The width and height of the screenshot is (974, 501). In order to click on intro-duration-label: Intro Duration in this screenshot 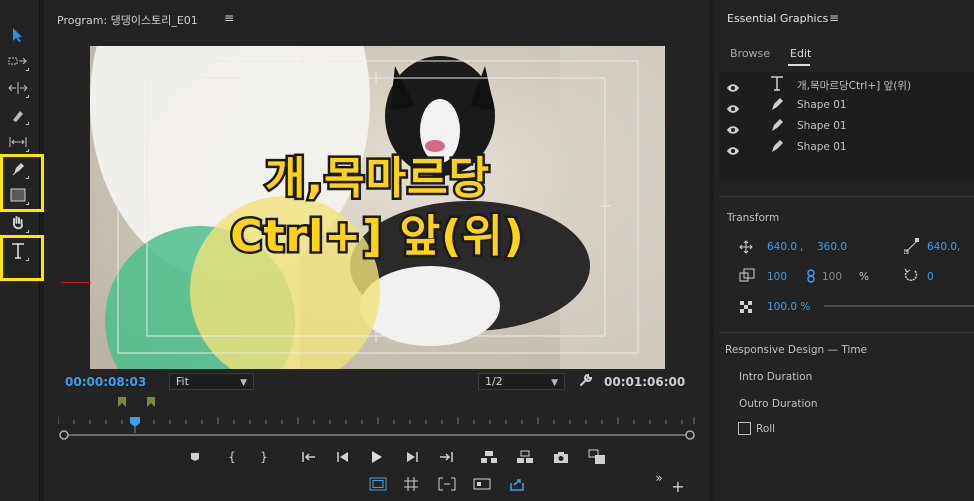, I will do `click(776, 377)`.